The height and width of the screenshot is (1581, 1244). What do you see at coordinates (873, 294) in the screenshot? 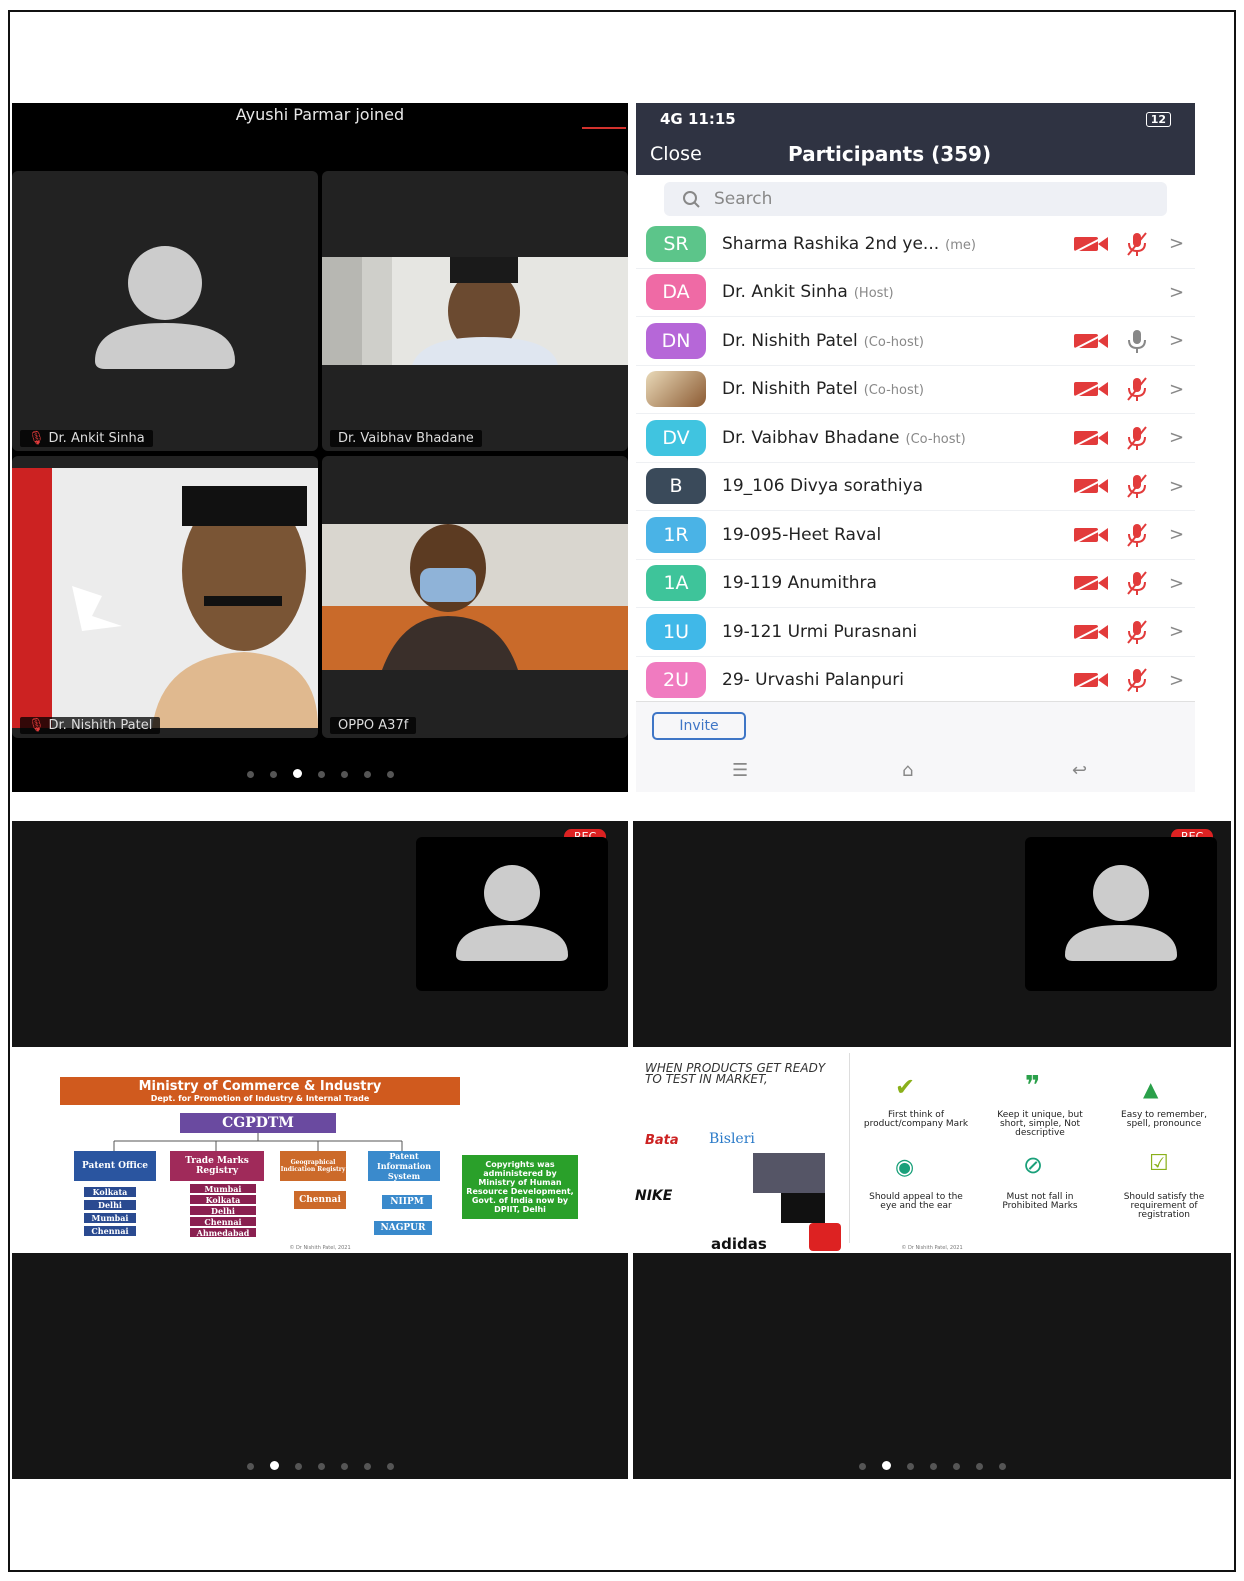
I see `participant-role: (Host)` at bounding box center [873, 294].